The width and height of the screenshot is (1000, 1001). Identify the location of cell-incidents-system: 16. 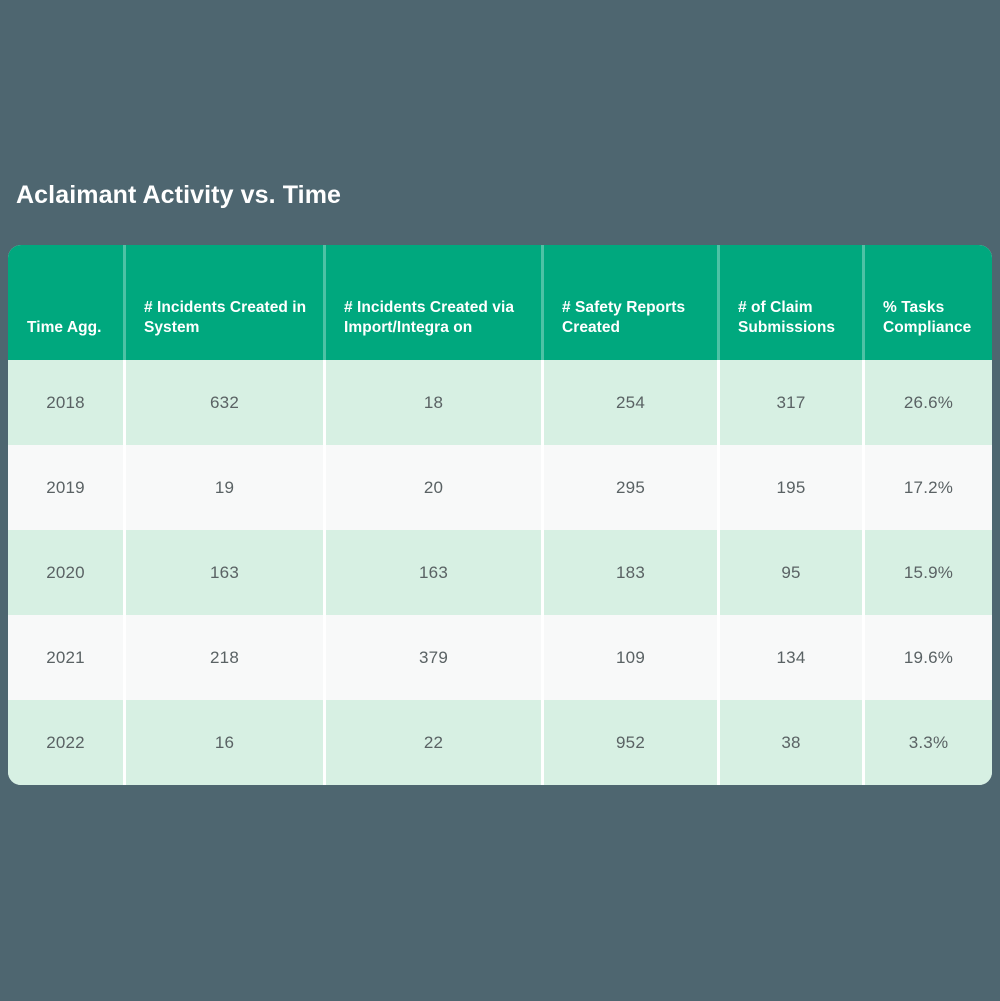
(223, 742).